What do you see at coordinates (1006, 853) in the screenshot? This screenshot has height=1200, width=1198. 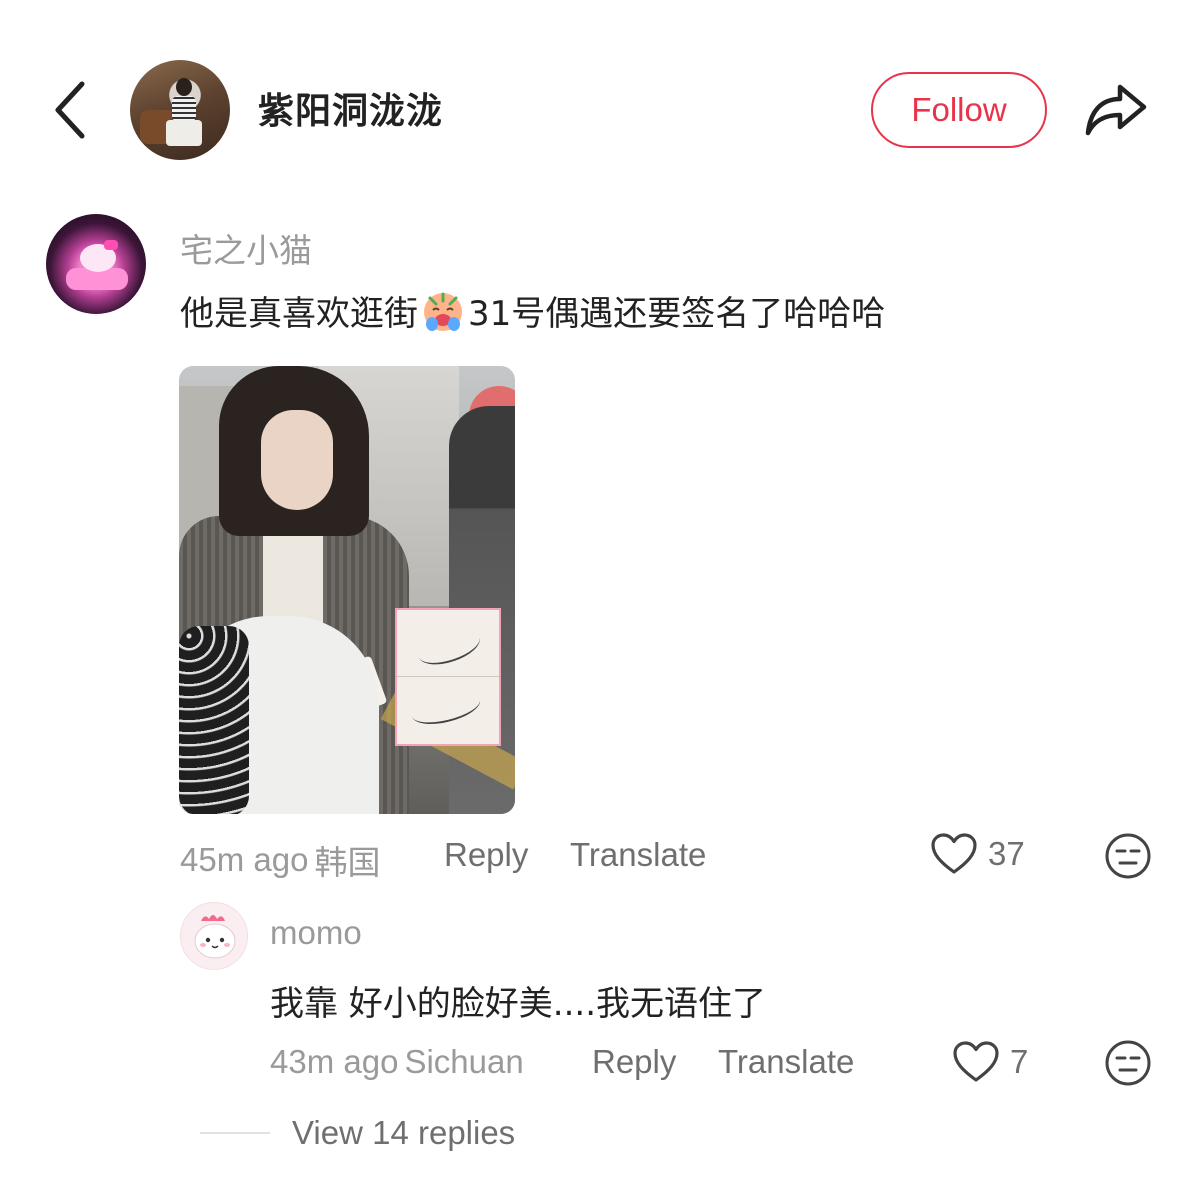 I see `comment-like-count: 37` at bounding box center [1006, 853].